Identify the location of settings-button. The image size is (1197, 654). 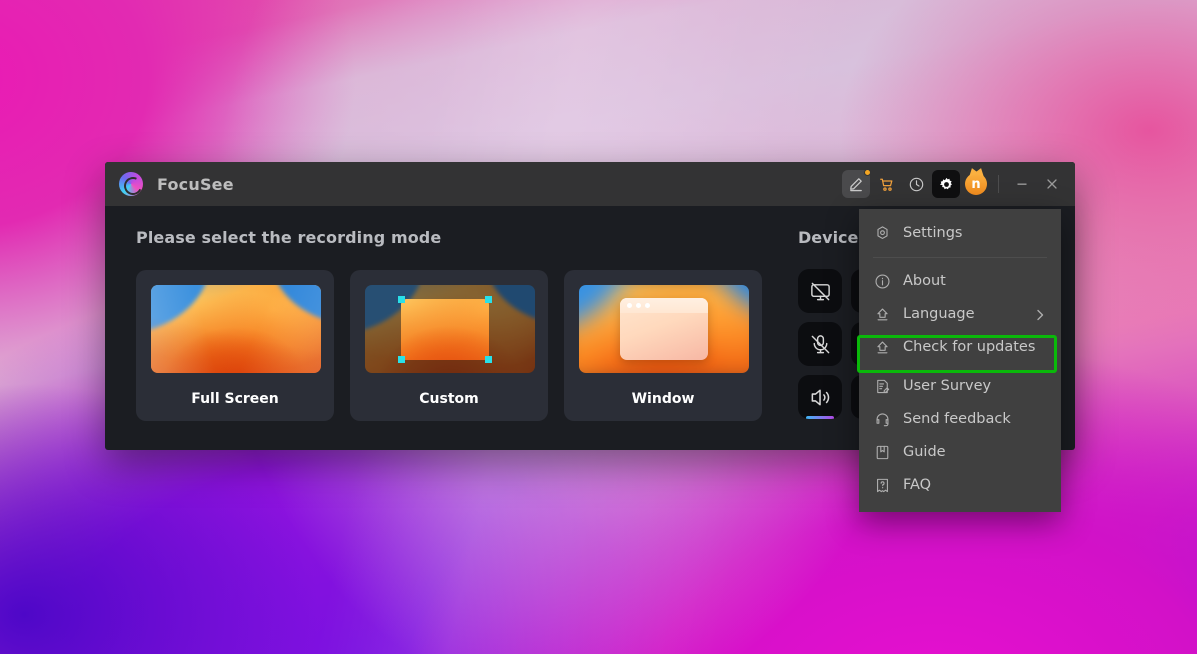
(946, 184).